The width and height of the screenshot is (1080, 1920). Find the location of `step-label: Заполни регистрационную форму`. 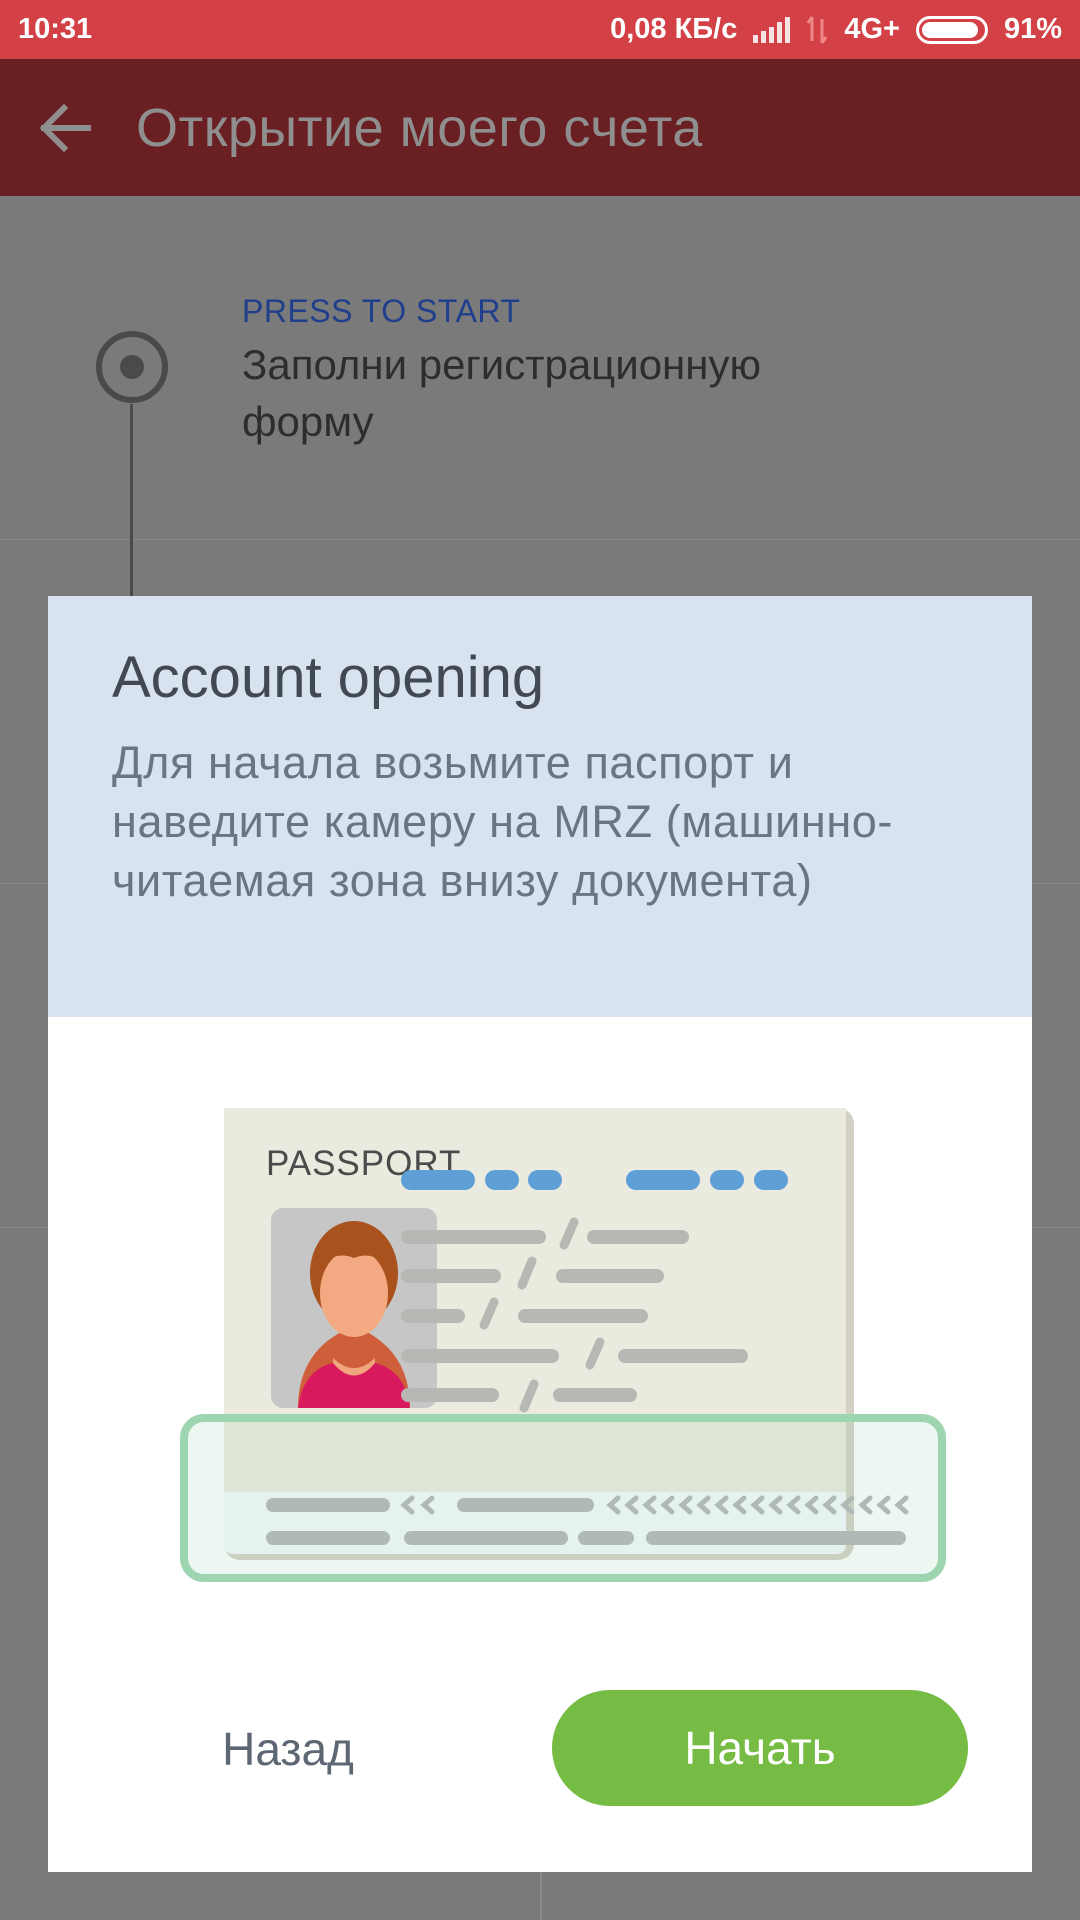

step-label: Заполни регистрационную форму is located at coordinates (501, 393).